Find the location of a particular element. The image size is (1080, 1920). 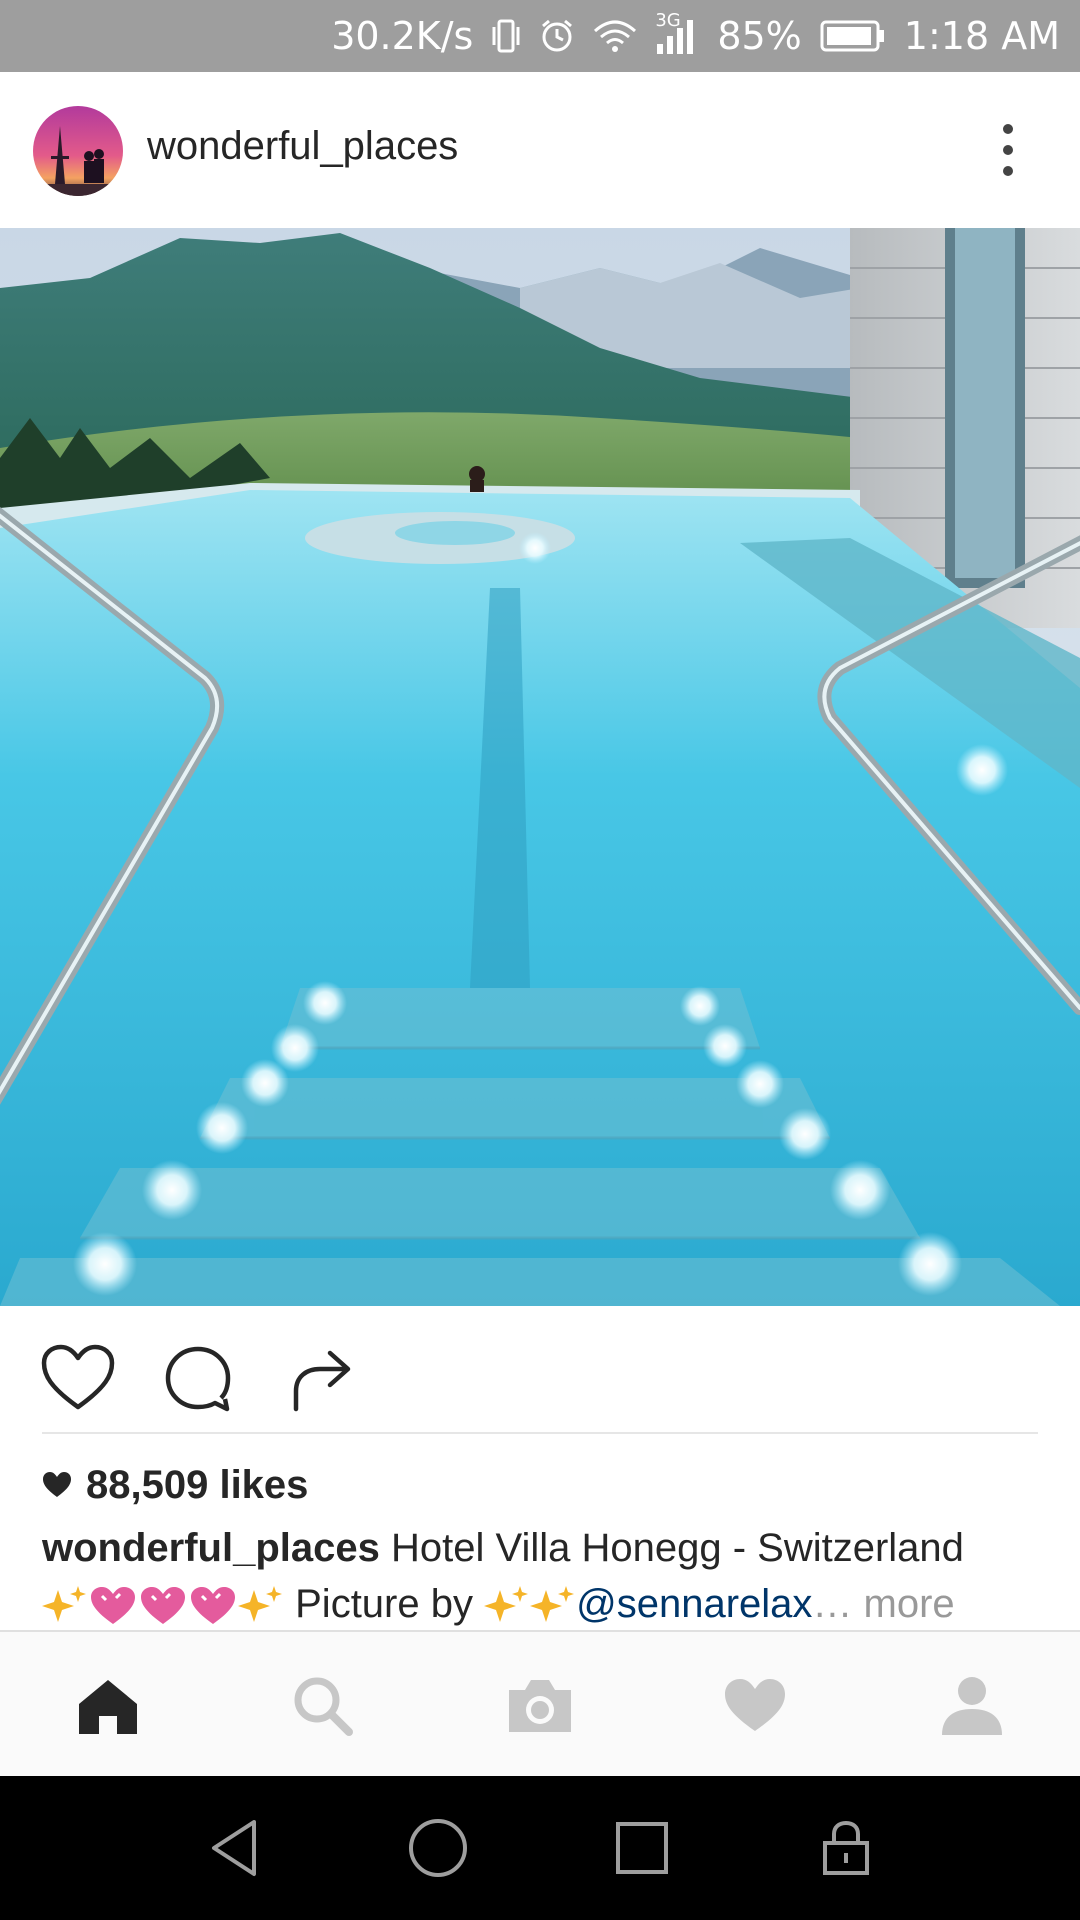

signal-icon: 3G is located at coordinates (677, 33).